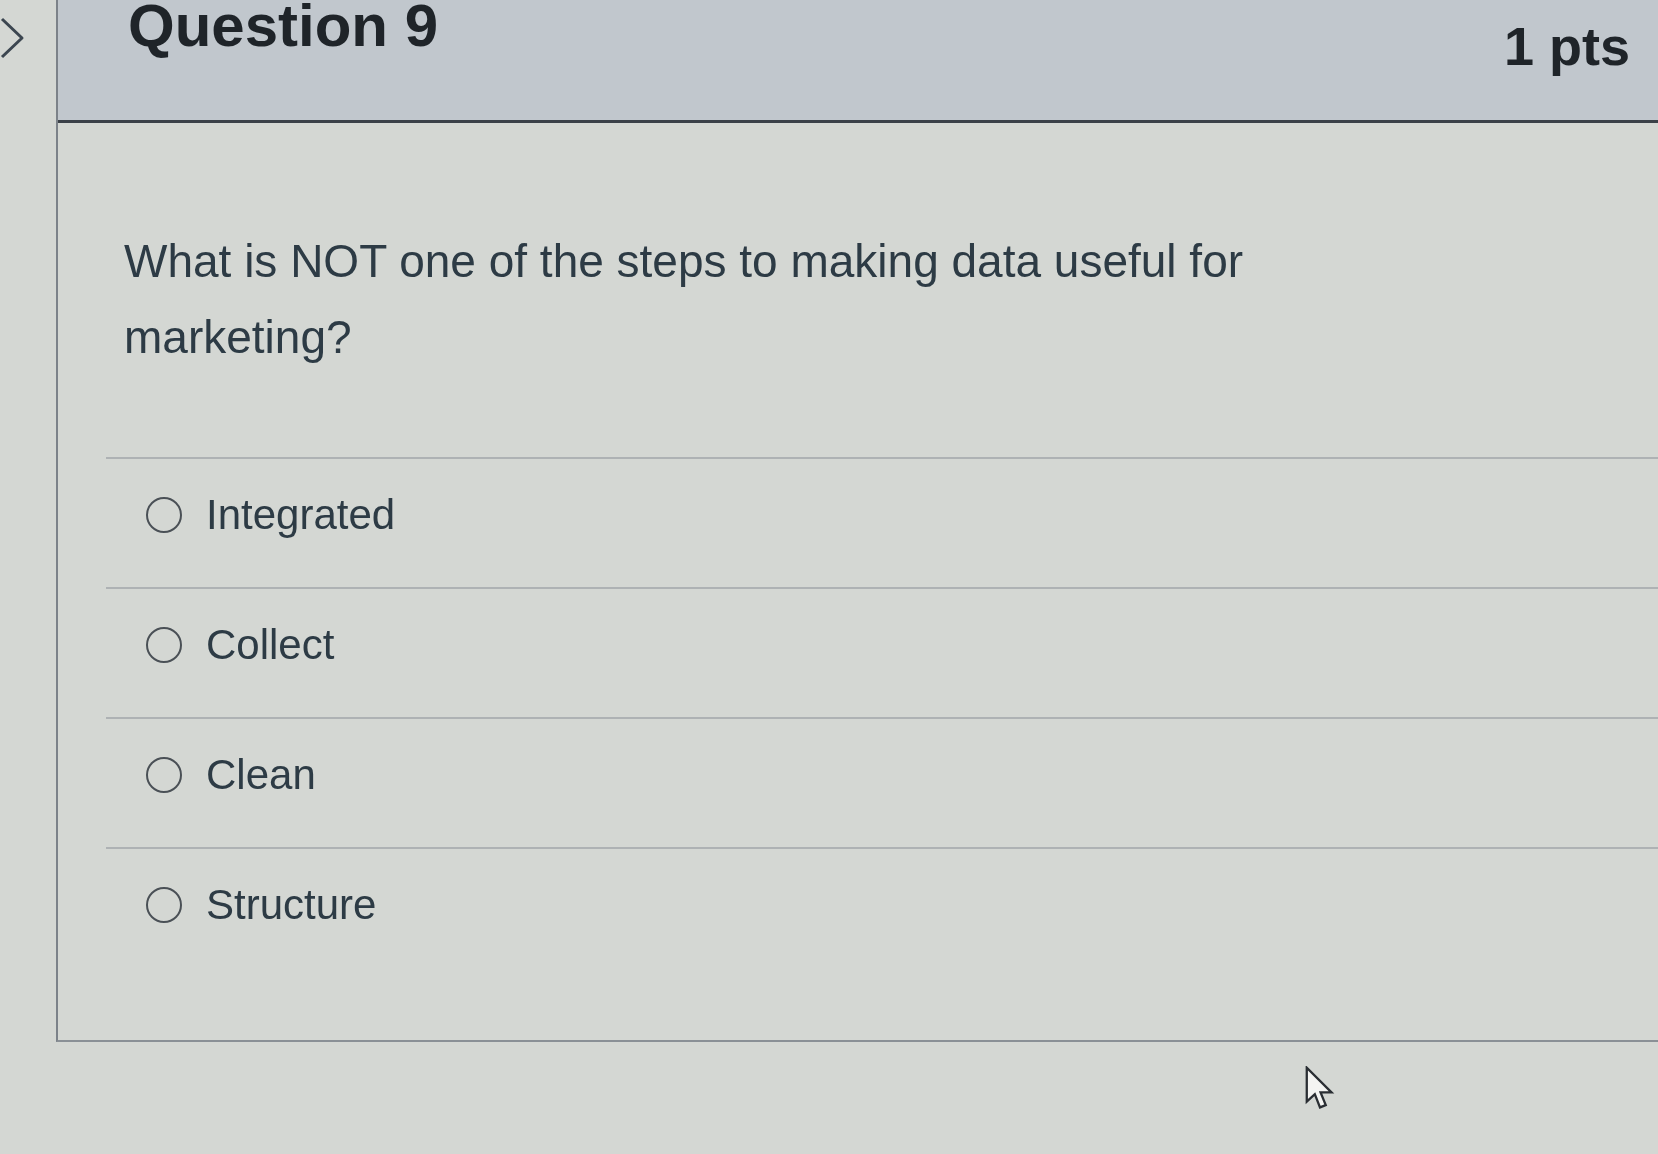  I want to click on answer-option: Collect, so click(882, 652).